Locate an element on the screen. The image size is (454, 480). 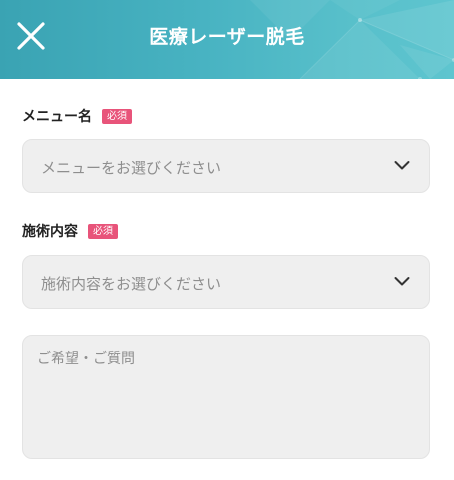
menu-field-label: メニュー名 is located at coordinates (57, 117).